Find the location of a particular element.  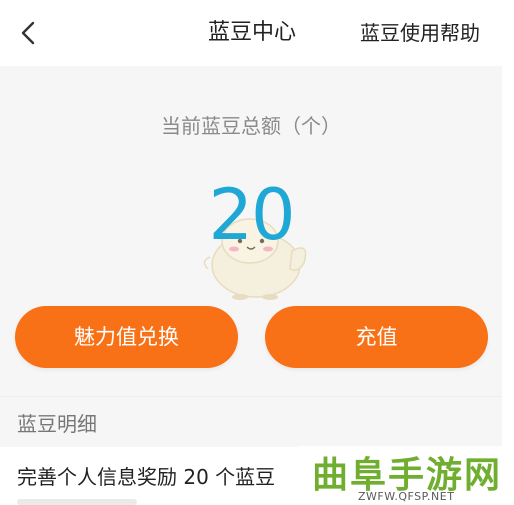

balance-label: 当前蓝豆总额（个） is located at coordinates (251, 126).